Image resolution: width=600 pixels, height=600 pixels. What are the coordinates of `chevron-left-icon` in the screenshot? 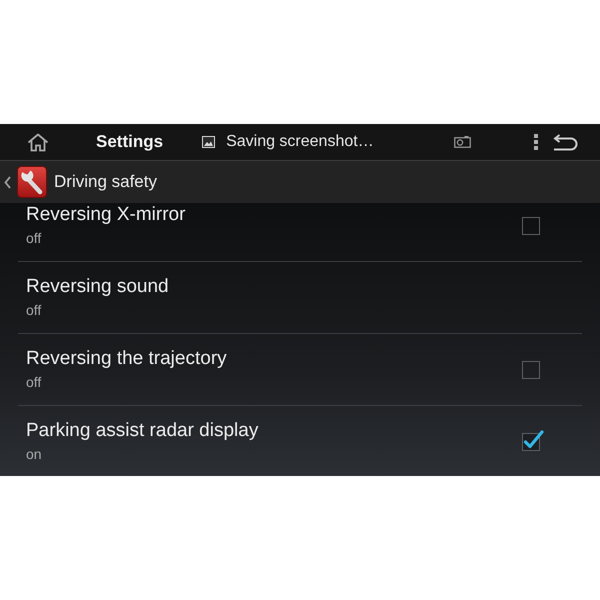 It's located at (7, 182).